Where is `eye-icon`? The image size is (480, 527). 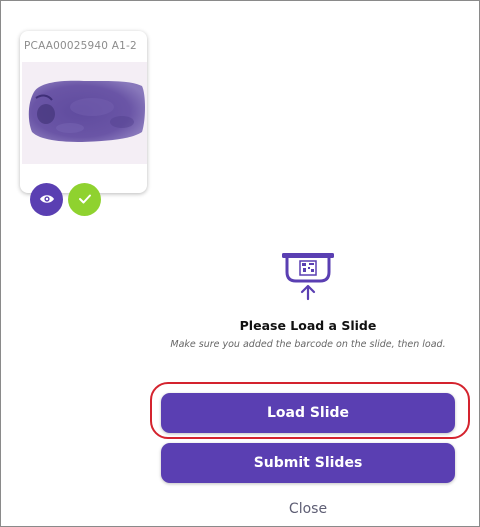
eye-icon is located at coordinates (47, 199).